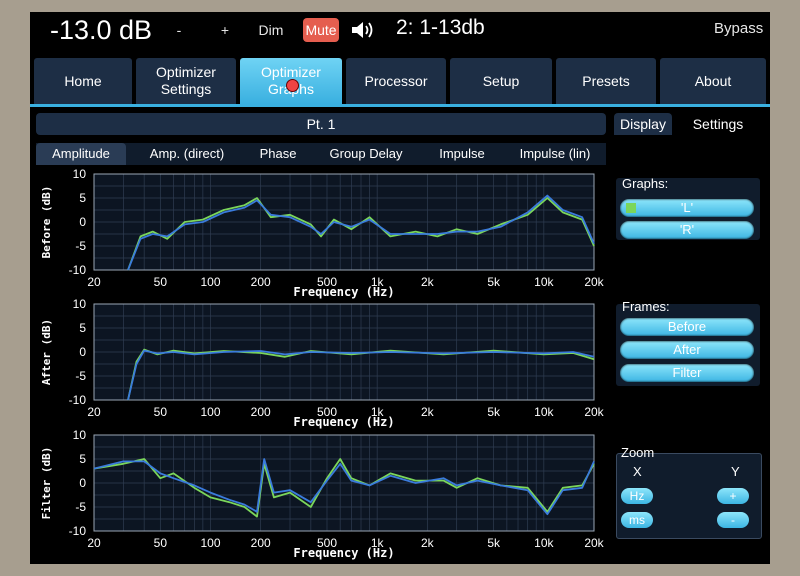 This screenshot has height=576, width=800. What do you see at coordinates (645, 183) in the screenshot?
I see `graphs-label: Graphs:` at bounding box center [645, 183].